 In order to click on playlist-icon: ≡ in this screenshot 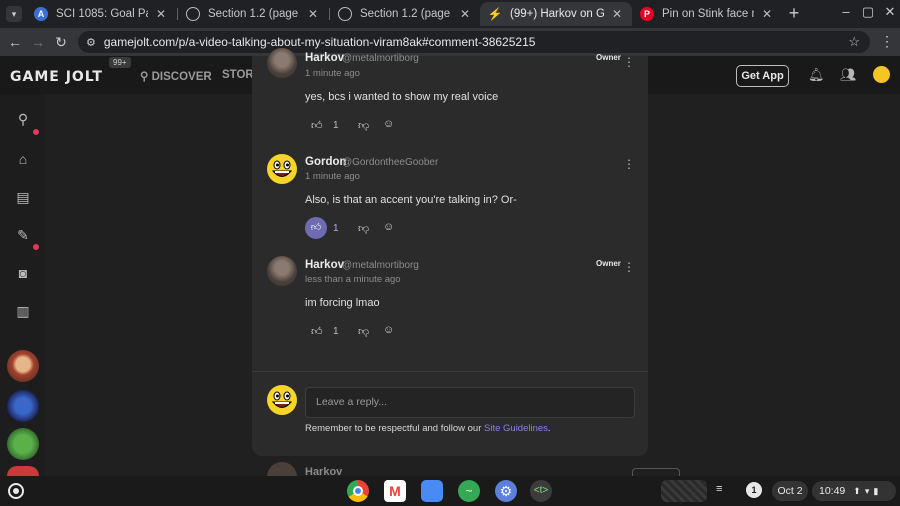, I will do `click(719, 489)`.